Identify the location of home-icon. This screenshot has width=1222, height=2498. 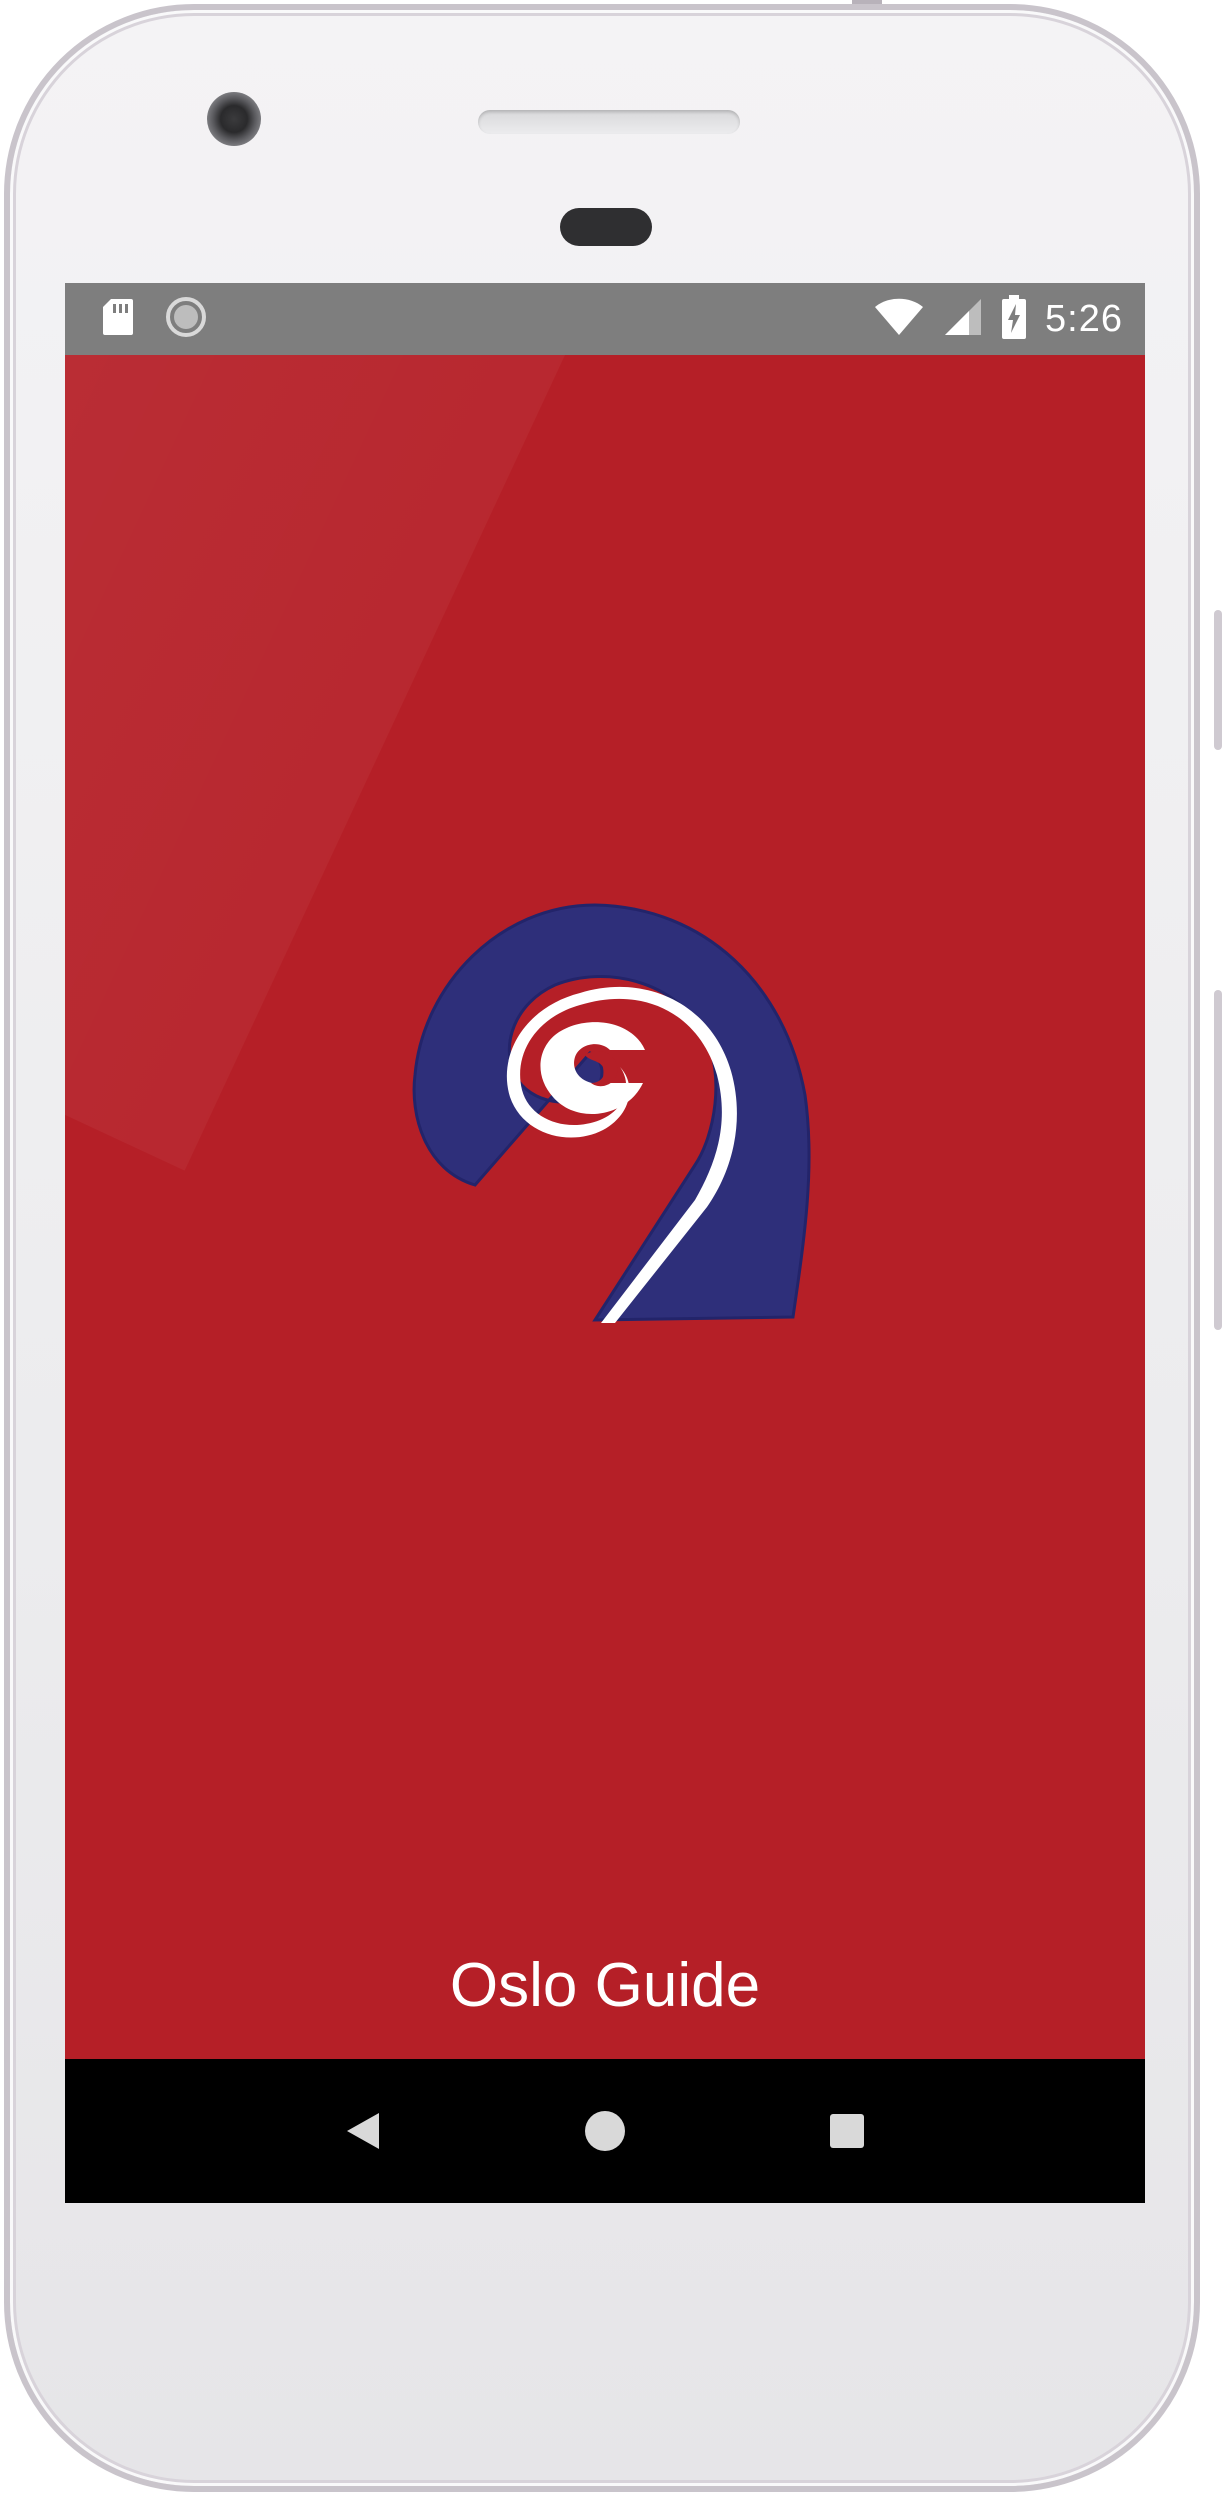
(605, 2131).